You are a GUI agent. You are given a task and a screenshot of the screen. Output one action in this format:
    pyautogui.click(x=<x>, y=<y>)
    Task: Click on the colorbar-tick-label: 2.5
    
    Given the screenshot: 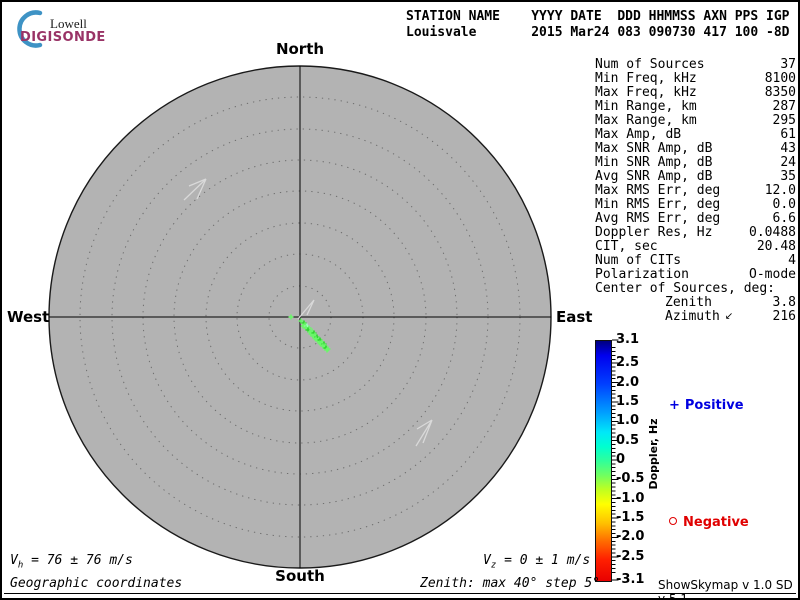 What is the action you would take?
    pyautogui.click(x=628, y=362)
    